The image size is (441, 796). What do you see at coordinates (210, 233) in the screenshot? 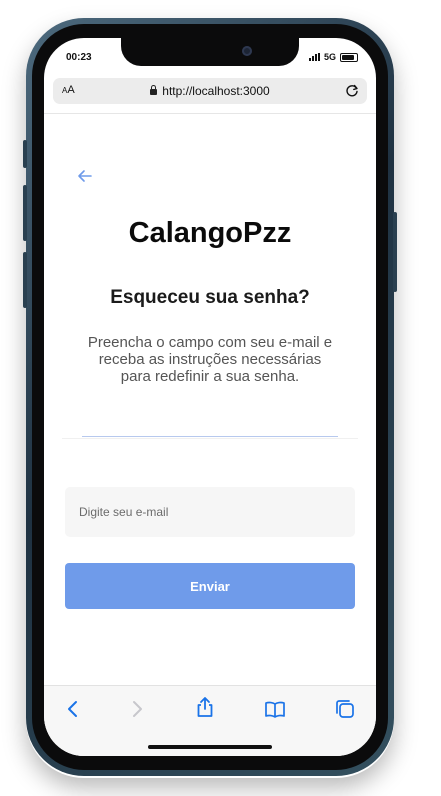
I see `brand-title: CalangoPzz` at bounding box center [210, 233].